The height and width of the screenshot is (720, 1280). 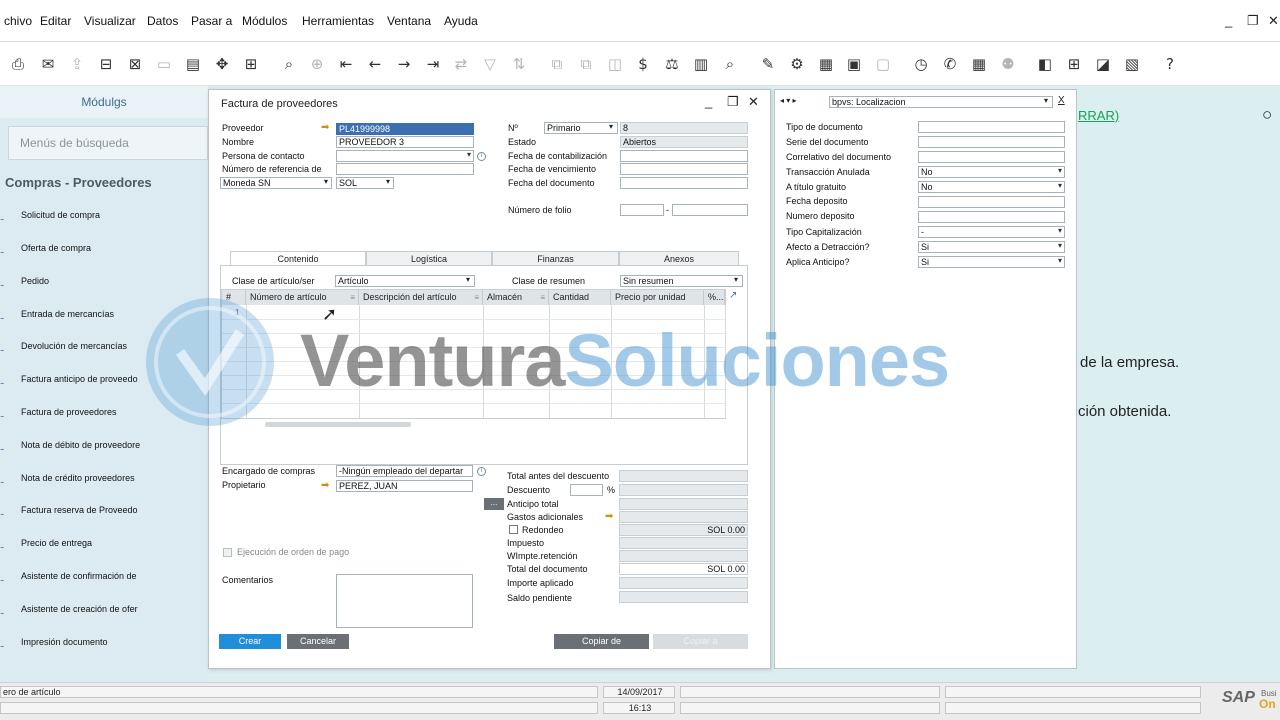 I want to click on clase-articulo-select: Artículo, so click(x=405, y=281).